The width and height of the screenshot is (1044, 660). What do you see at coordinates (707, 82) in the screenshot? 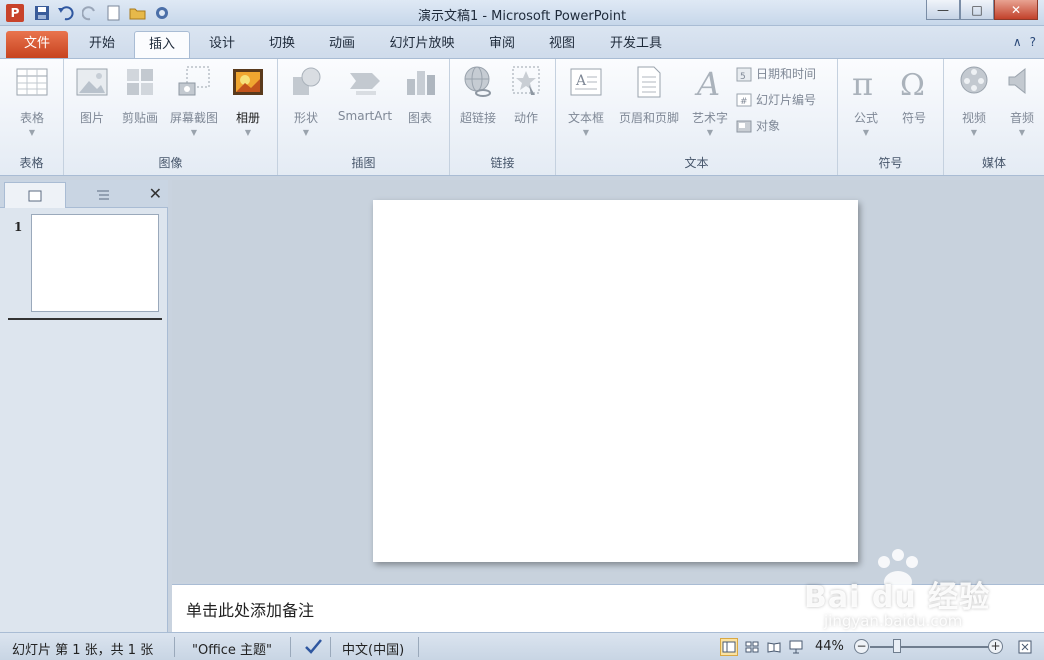
I see `svg-text: A` at bounding box center [707, 82].